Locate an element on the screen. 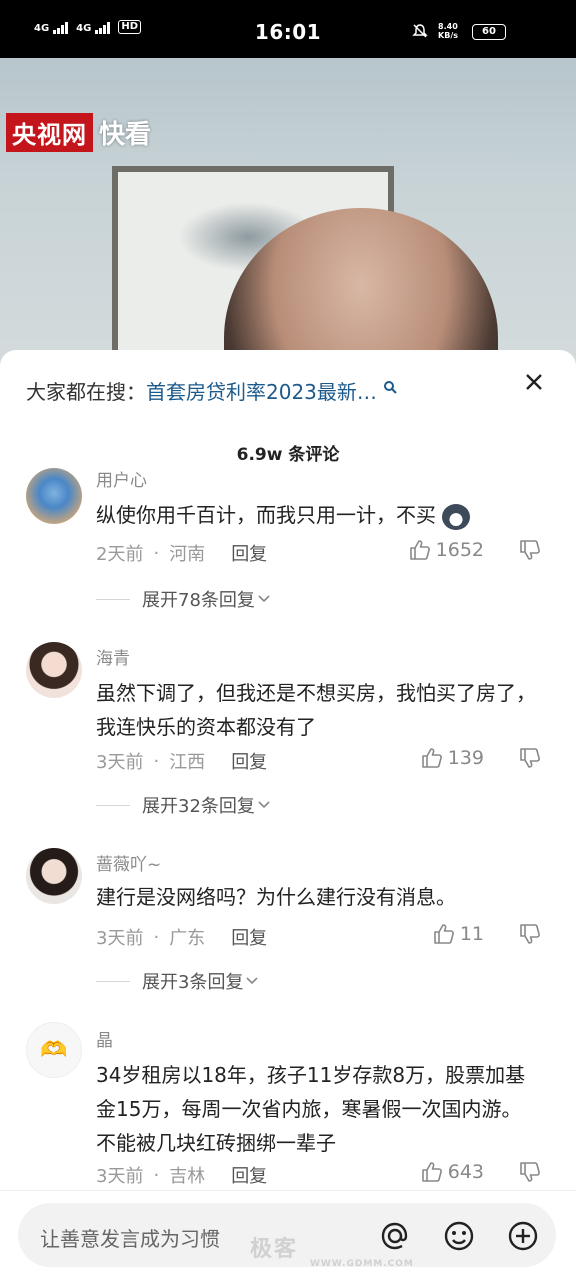 The height and width of the screenshot is (1280, 576). like-button: 11 is located at coordinates (458, 934).